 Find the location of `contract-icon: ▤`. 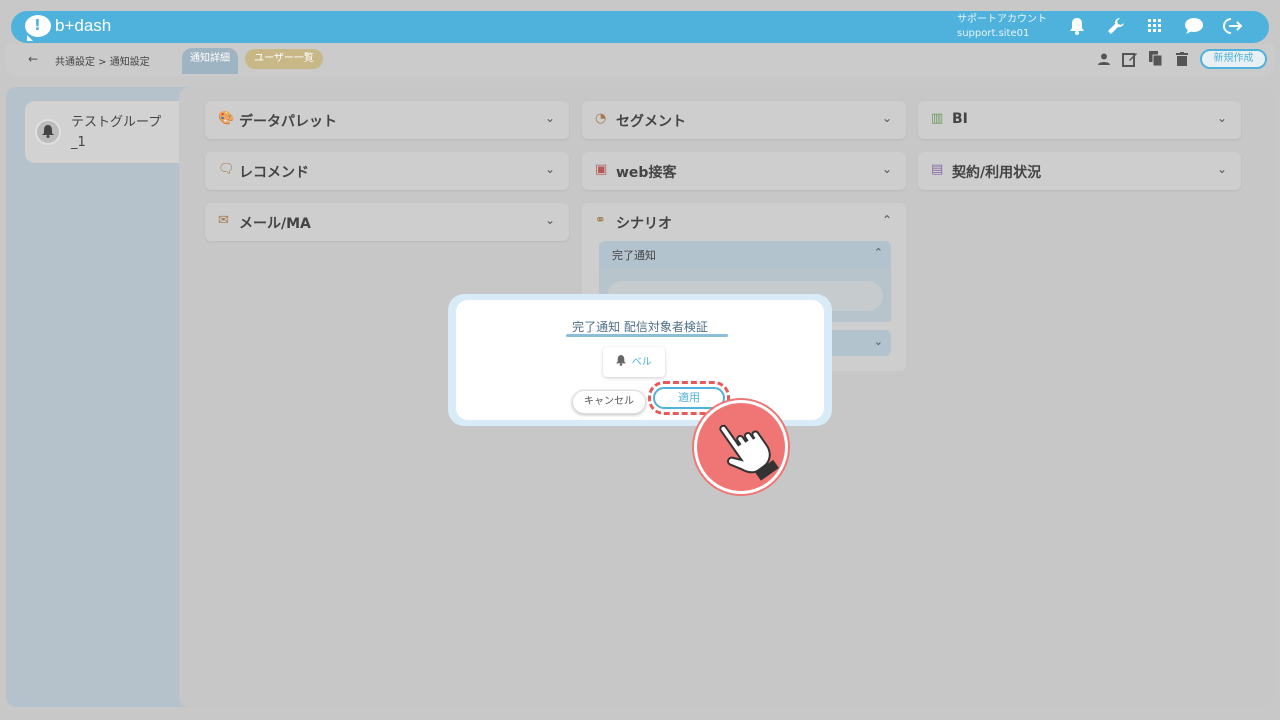

contract-icon: ▤ is located at coordinates (937, 169).